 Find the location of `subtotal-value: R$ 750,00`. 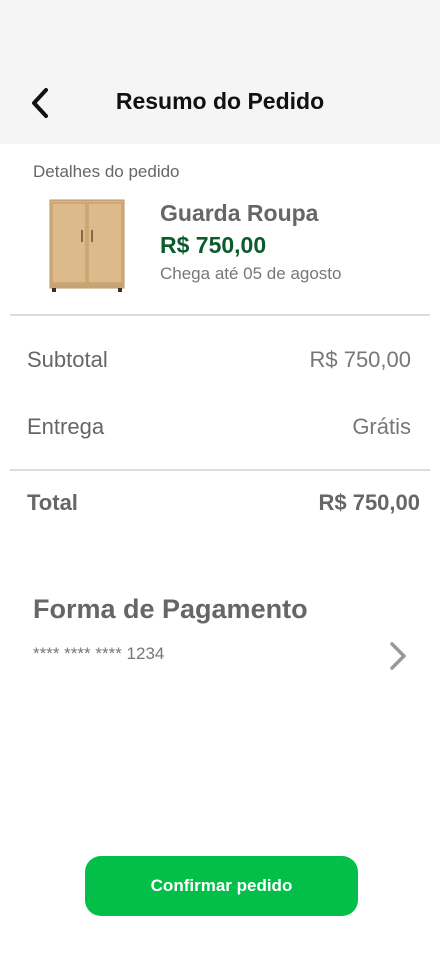

subtotal-value: R$ 750,00 is located at coordinates (360, 359).